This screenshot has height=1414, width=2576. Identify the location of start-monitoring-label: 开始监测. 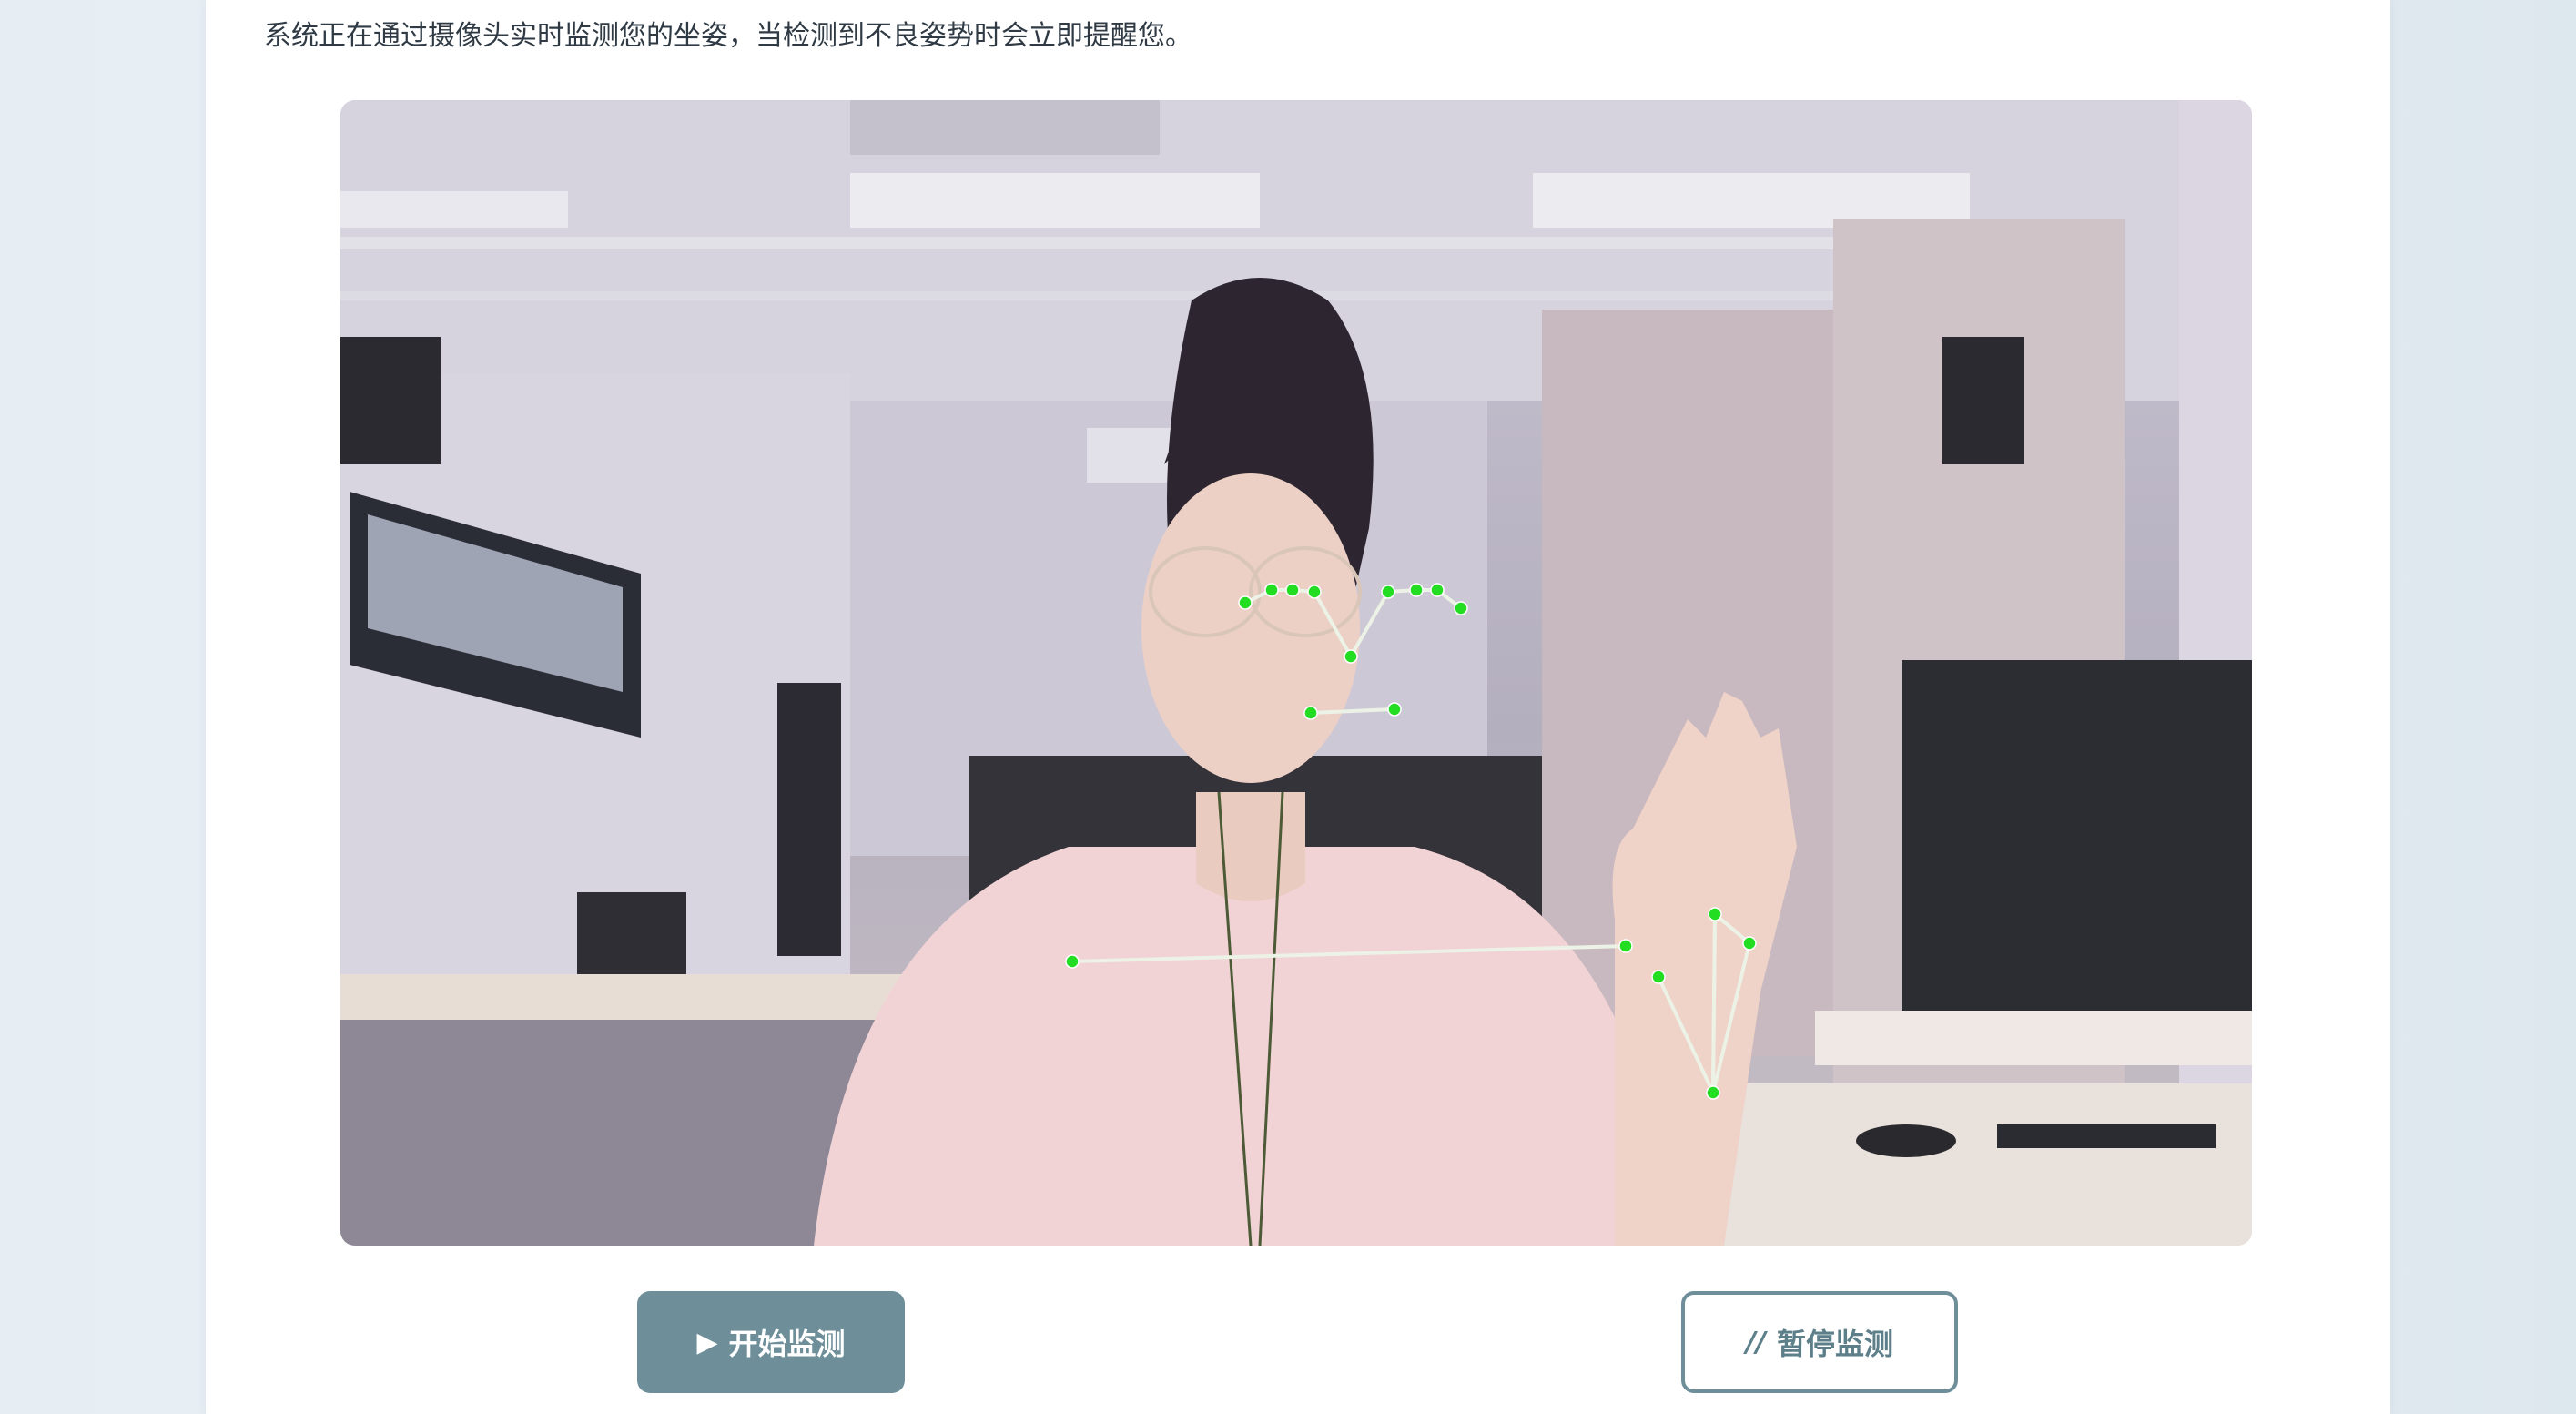
(787, 1344).